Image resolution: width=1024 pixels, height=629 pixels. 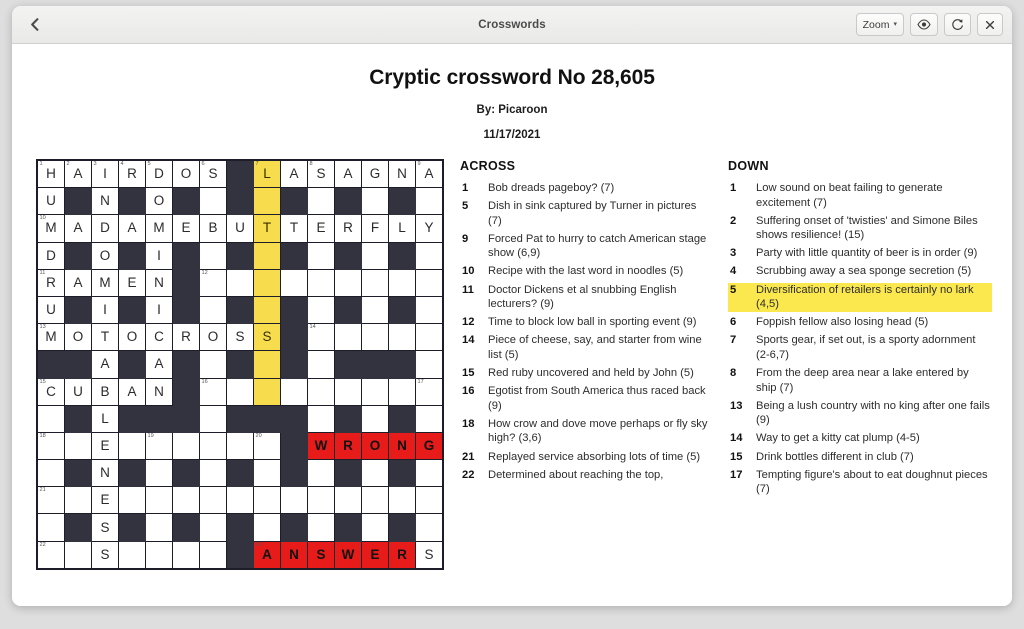 What do you see at coordinates (375, 228) in the screenshot?
I see `grid-cell: F` at bounding box center [375, 228].